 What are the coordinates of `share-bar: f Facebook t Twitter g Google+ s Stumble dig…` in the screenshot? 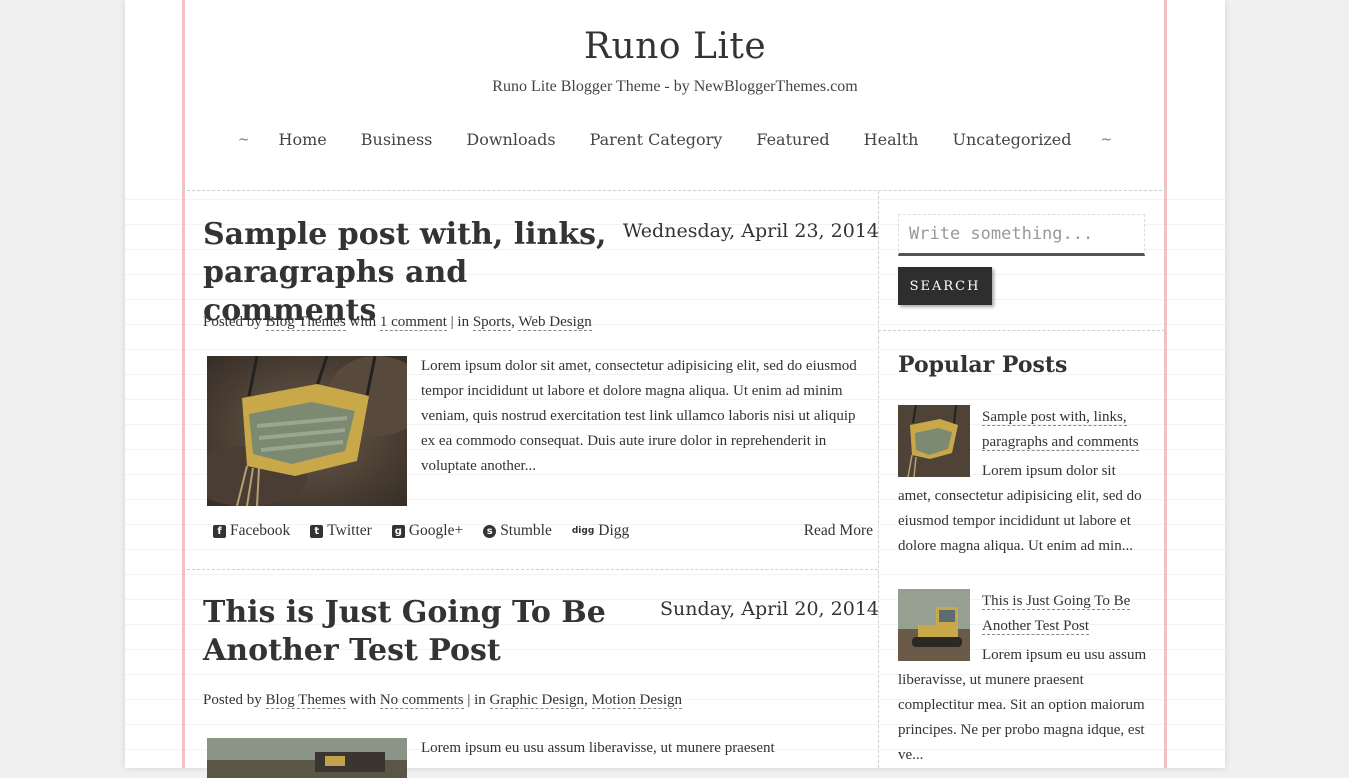 It's located at (431, 531).